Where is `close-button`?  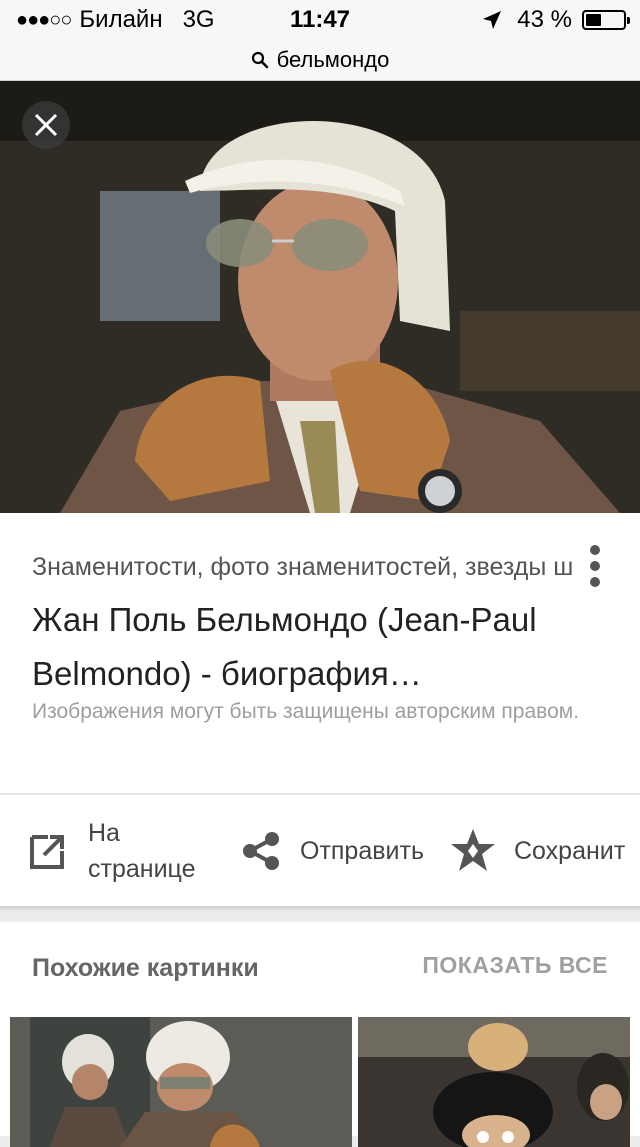
close-button is located at coordinates (46, 125).